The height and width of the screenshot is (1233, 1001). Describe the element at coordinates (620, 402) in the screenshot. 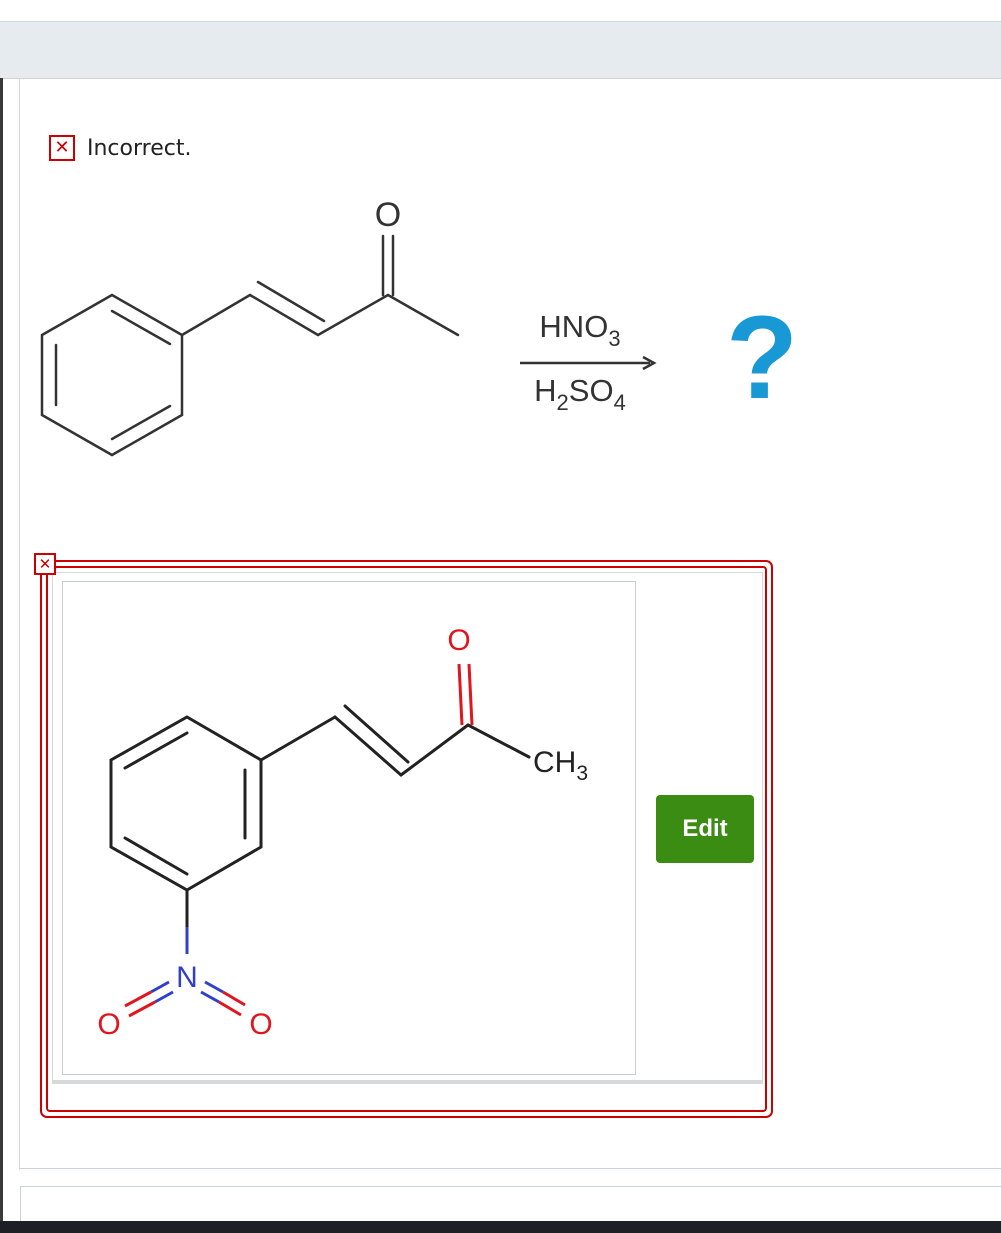

I see `reagent-bottom-subscript: 4` at that location.